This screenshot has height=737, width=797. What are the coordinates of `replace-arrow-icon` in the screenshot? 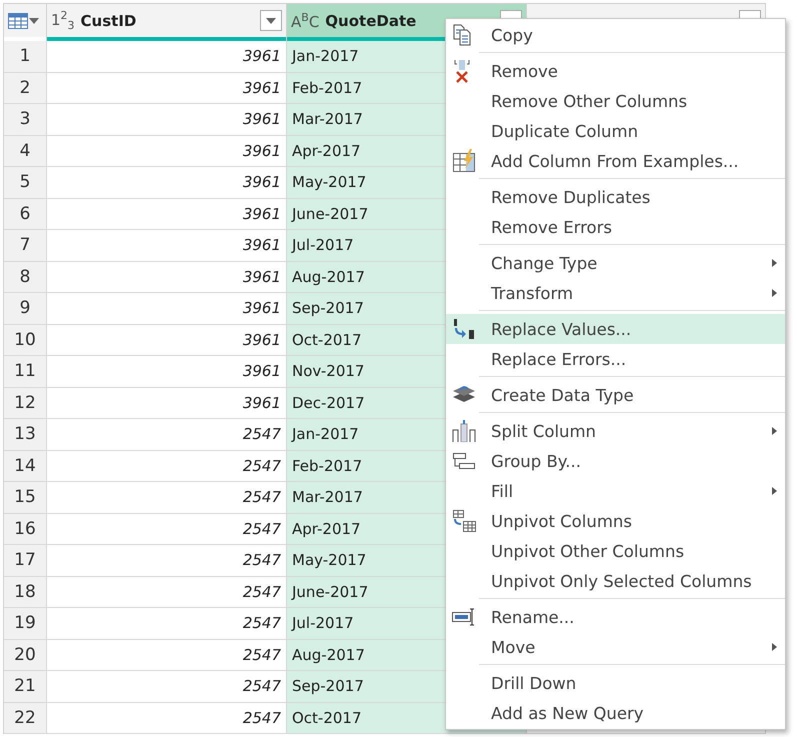 It's located at (464, 329).